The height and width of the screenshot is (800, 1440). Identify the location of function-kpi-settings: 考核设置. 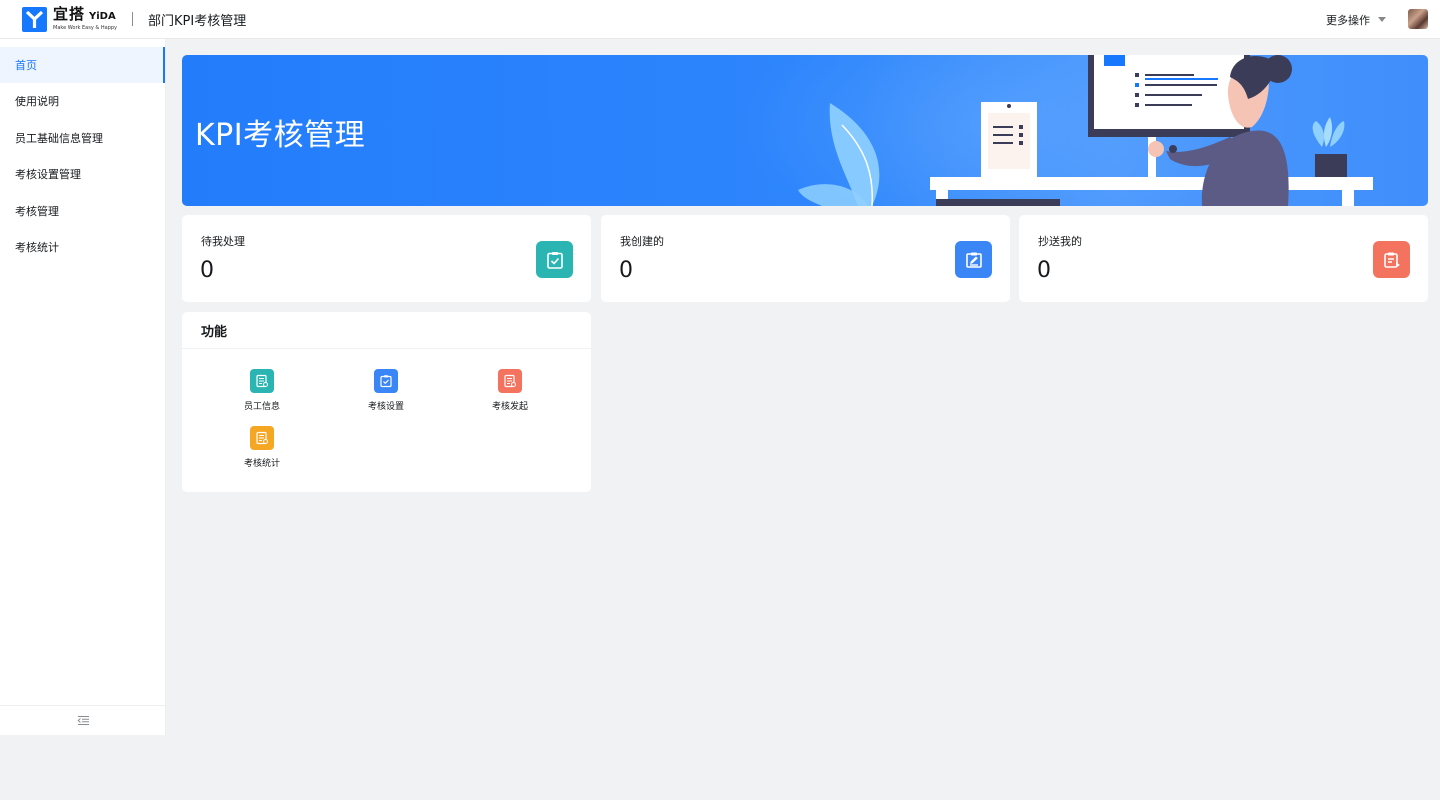
(386, 390).